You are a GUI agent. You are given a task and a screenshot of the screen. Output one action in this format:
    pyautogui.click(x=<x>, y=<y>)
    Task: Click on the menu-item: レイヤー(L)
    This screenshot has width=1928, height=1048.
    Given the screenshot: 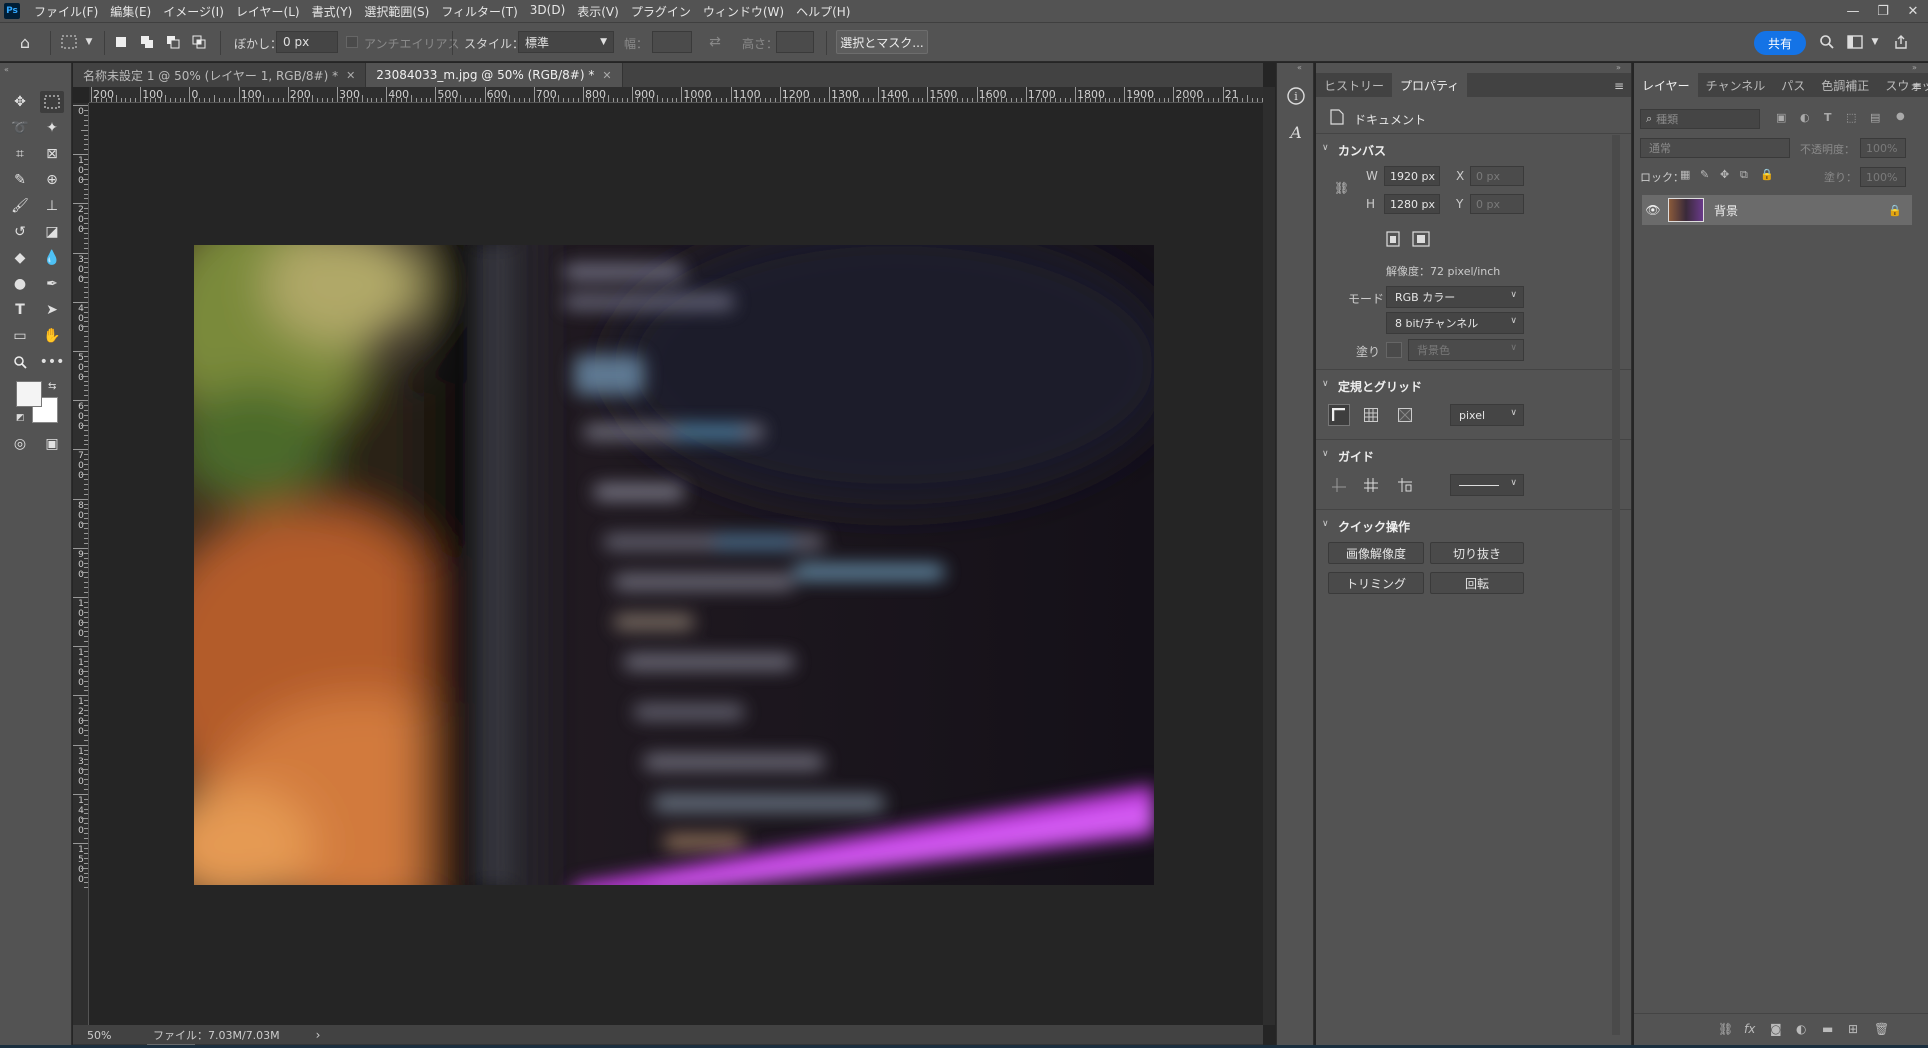 What is the action you would take?
    pyautogui.click(x=268, y=11)
    